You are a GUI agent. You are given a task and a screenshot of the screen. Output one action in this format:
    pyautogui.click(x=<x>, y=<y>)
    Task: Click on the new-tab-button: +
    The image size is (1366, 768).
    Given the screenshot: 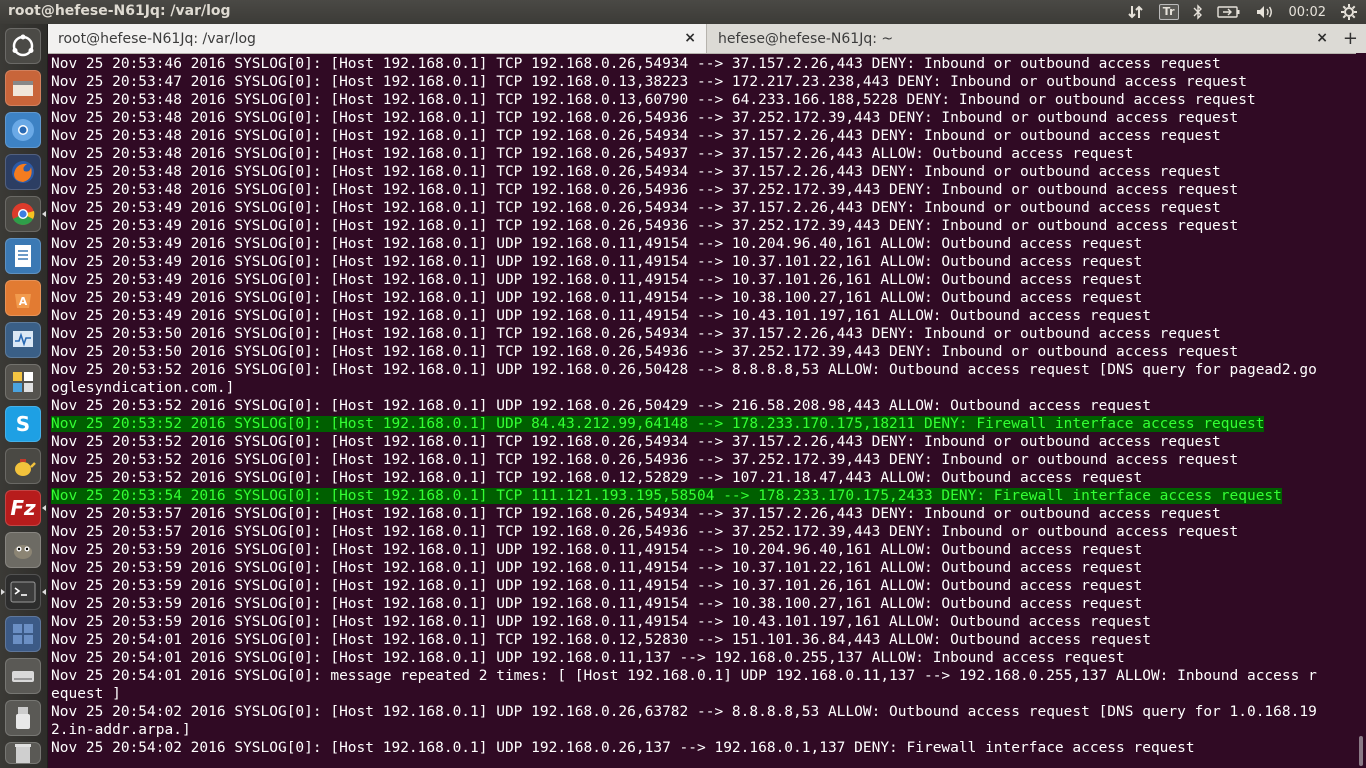 What is the action you would take?
    pyautogui.click(x=1350, y=38)
    